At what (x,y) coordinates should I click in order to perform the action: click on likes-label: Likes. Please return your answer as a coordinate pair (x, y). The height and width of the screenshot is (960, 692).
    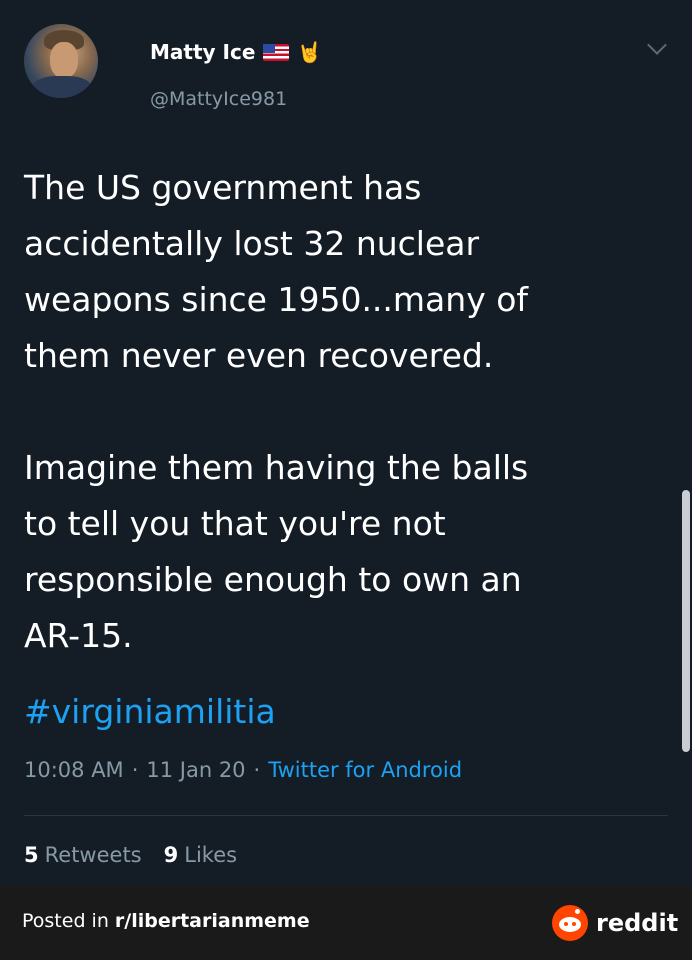
    Looking at the image, I should click on (211, 855).